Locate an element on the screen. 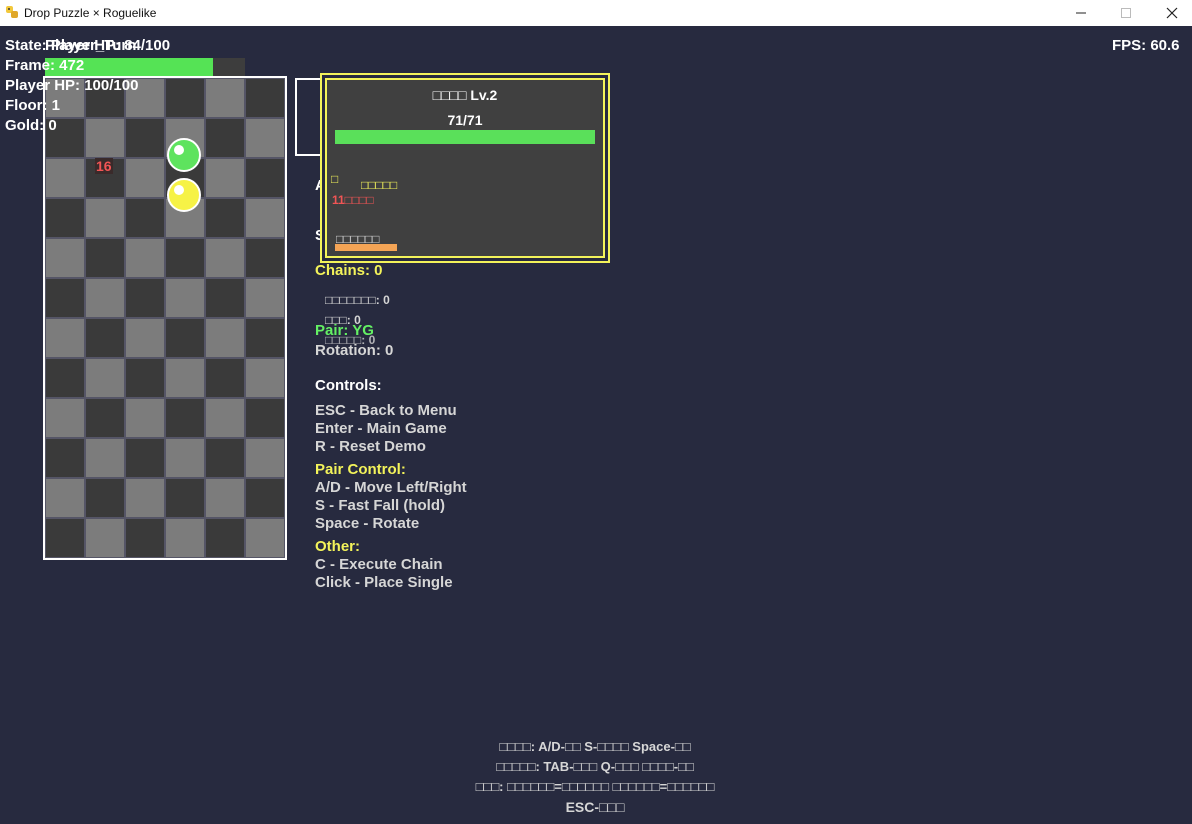 The image size is (1192, 824). player-hp-text: Player HP: 100/100 is located at coordinates (72, 85).